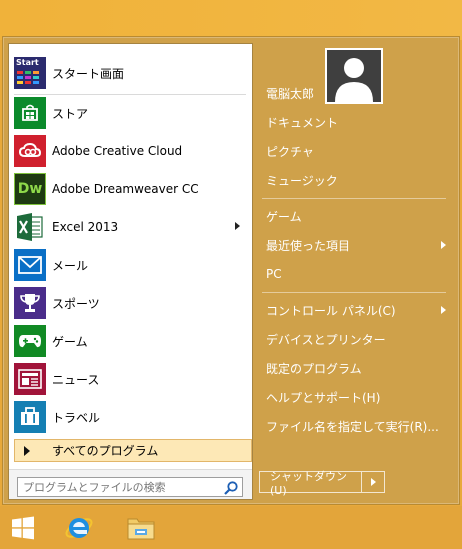 The image size is (462, 549). I want to click on taskbar, so click(231, 527).